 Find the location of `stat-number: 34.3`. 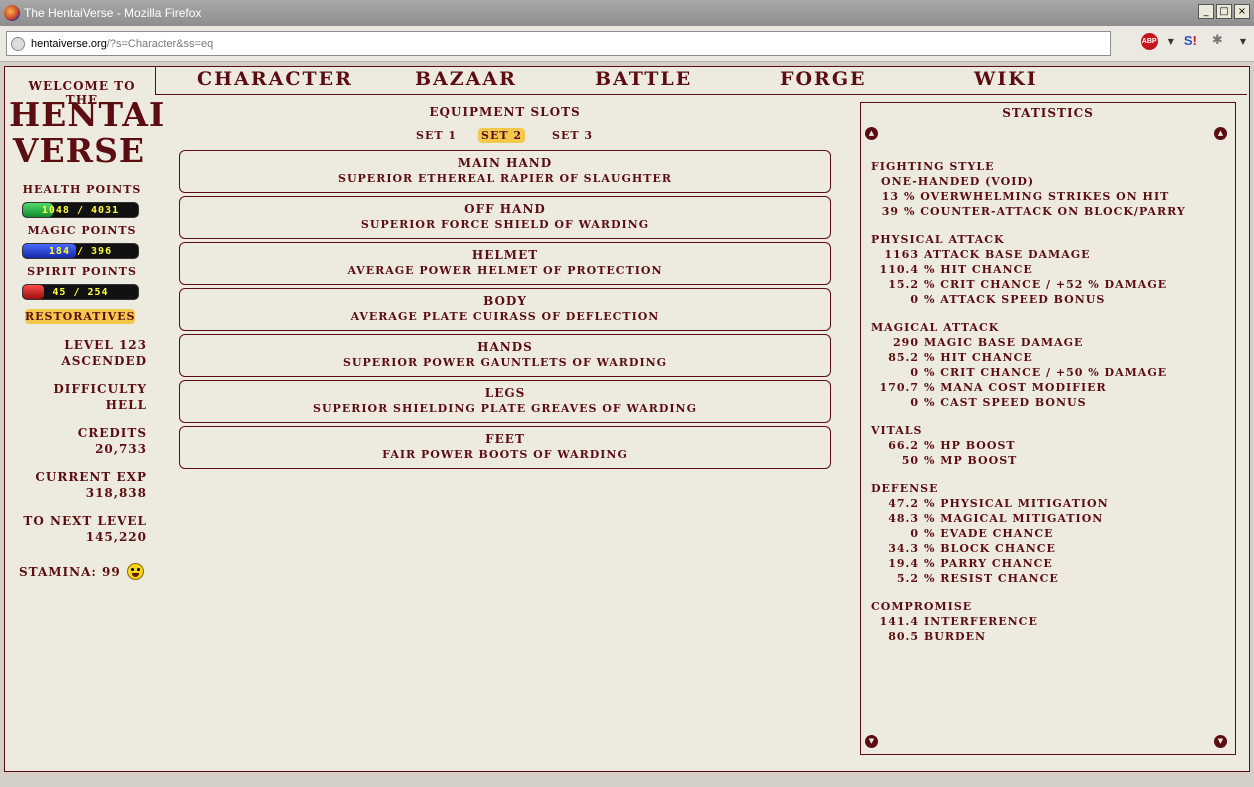

stat-number: 34.3 is located at coordinates (903, 548).